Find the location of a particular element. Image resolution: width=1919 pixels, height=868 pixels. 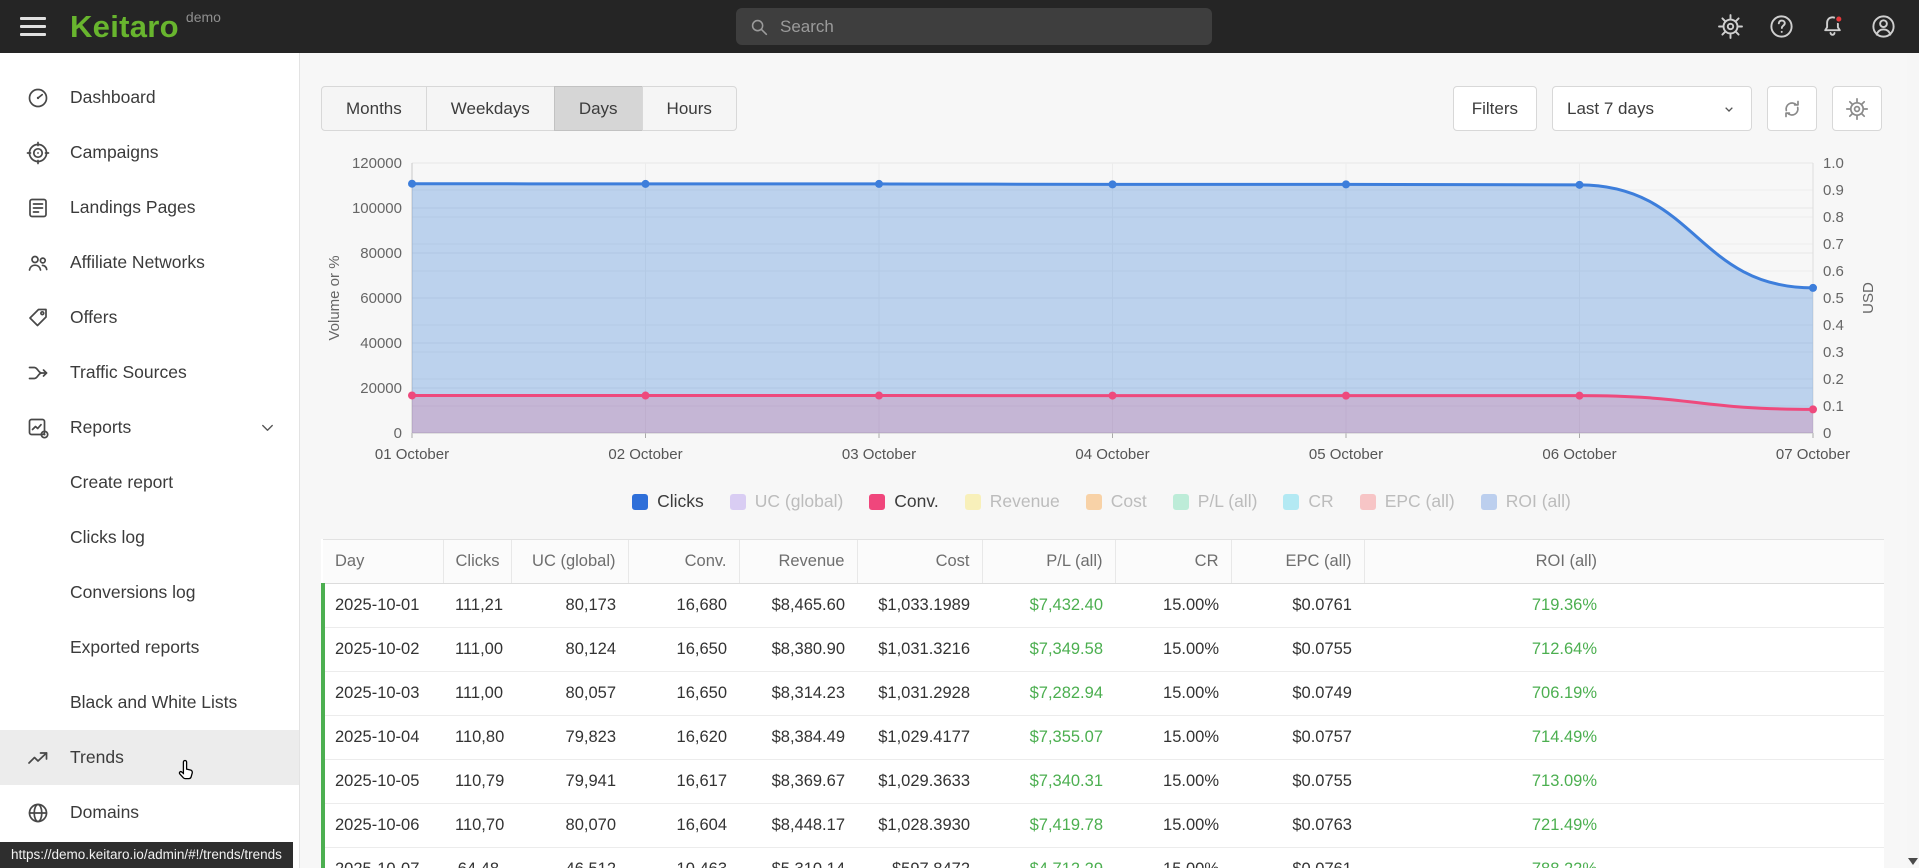

sidebar-item-reports: Reports is located at coordinates (149, 427).